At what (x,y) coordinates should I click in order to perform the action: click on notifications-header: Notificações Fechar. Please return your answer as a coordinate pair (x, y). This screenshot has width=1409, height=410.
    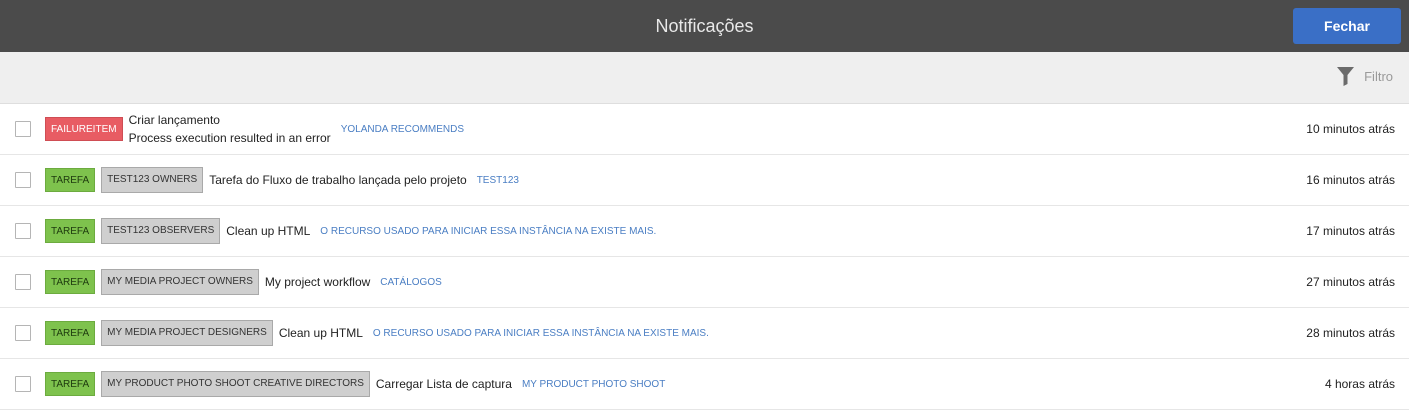
    Looking at the image, I should click on (704, 26).